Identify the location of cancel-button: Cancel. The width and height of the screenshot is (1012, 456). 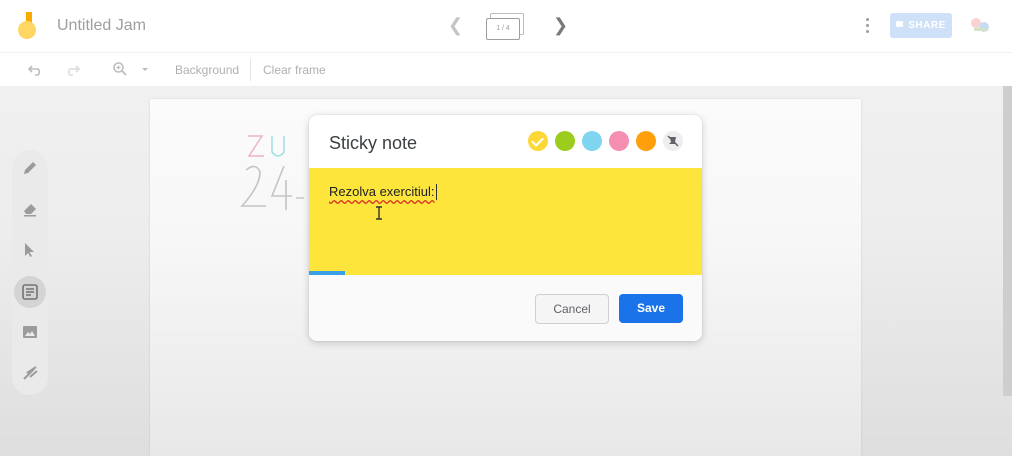
(572, 309).